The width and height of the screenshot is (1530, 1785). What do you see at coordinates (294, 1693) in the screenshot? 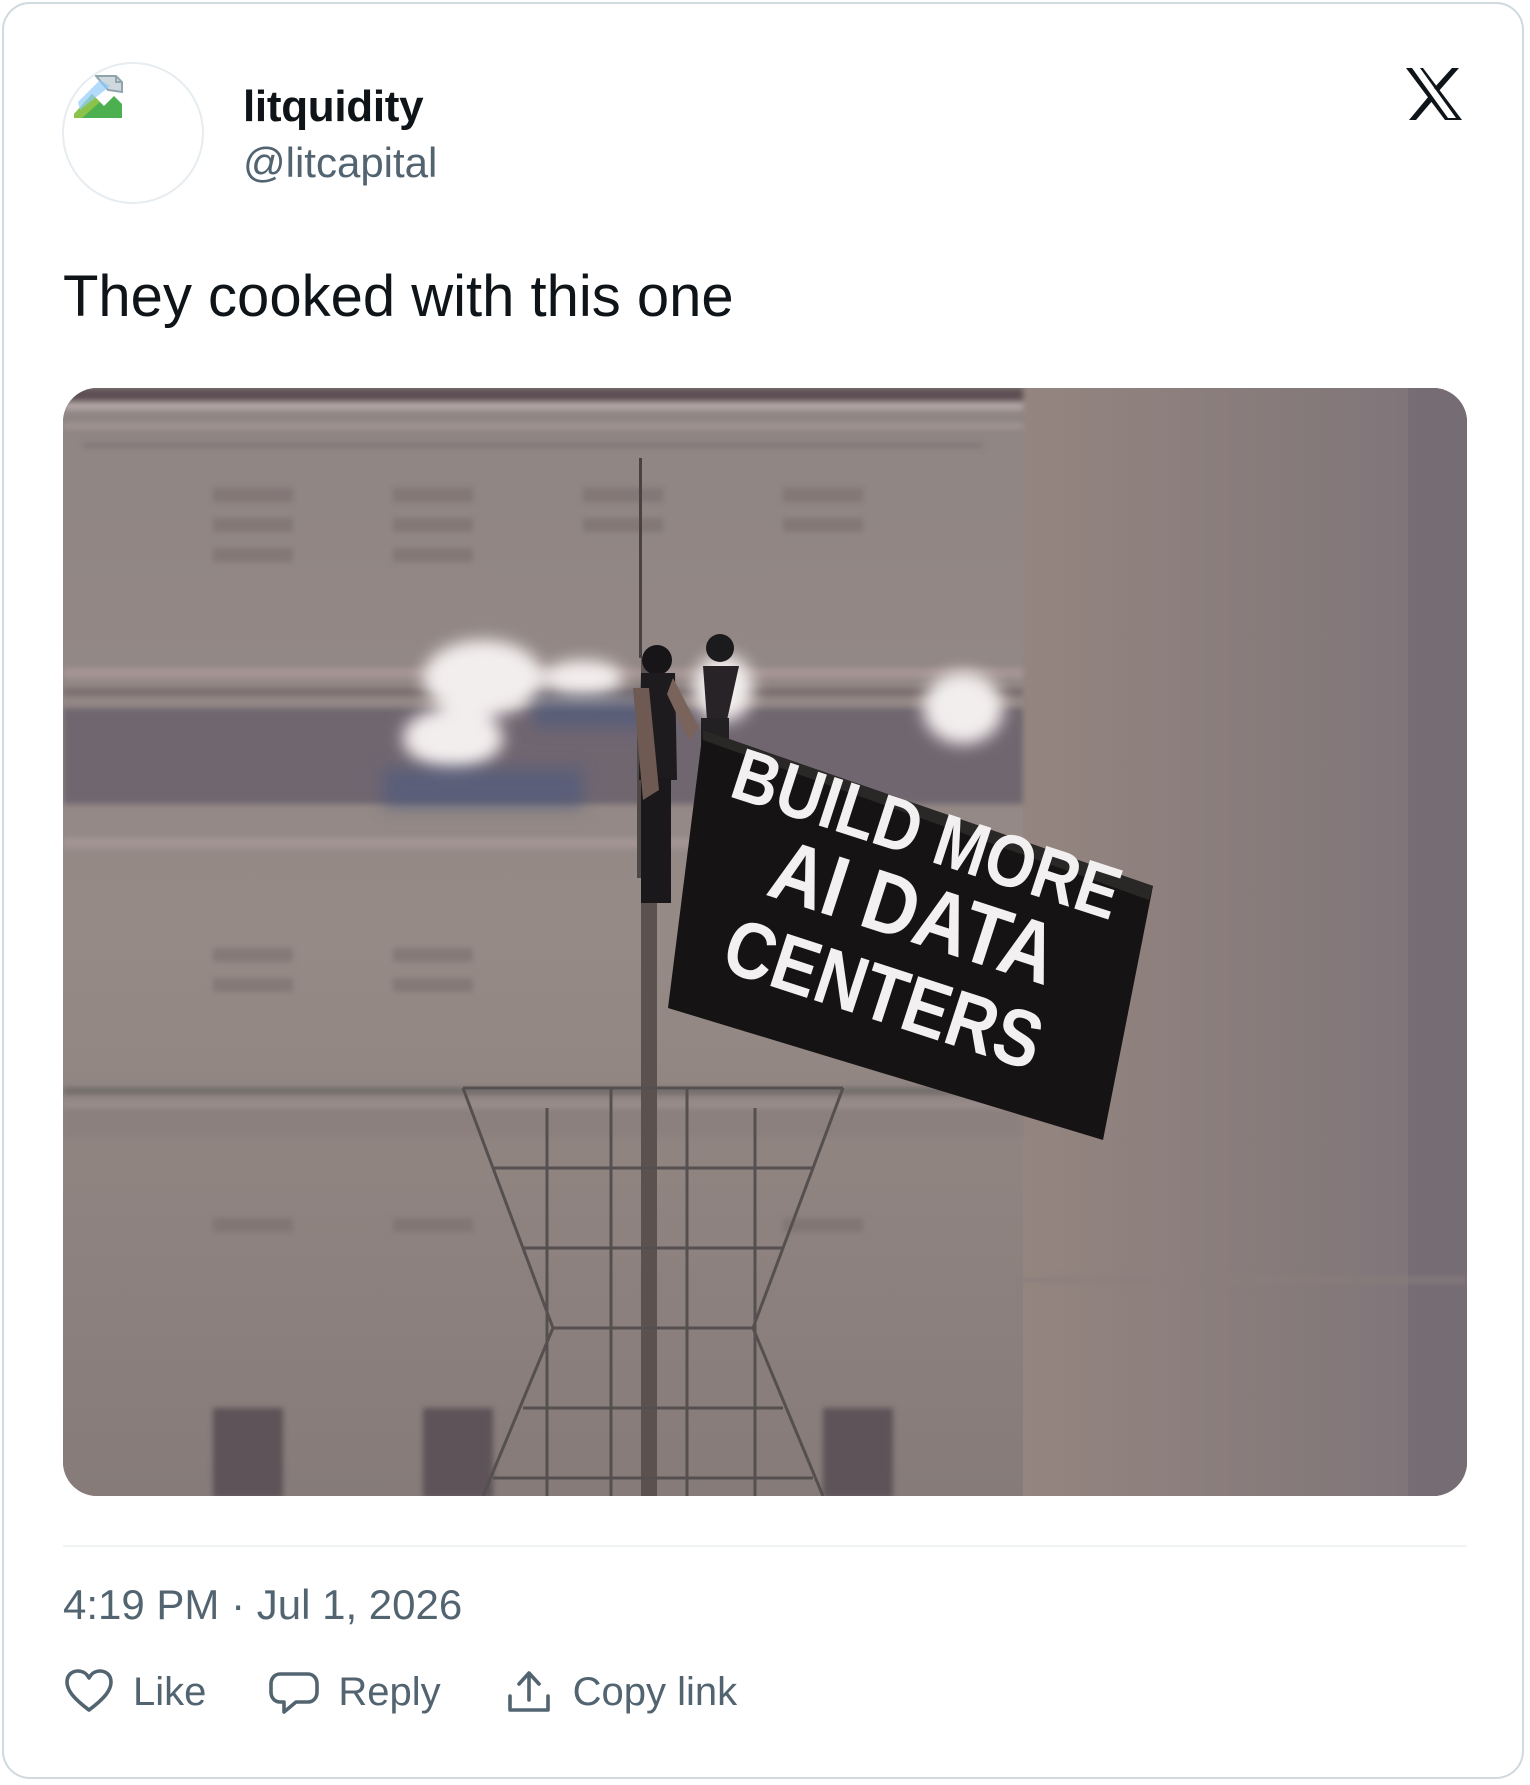
I see `speech-bubble-icon` at bounding box center [294, 1693].